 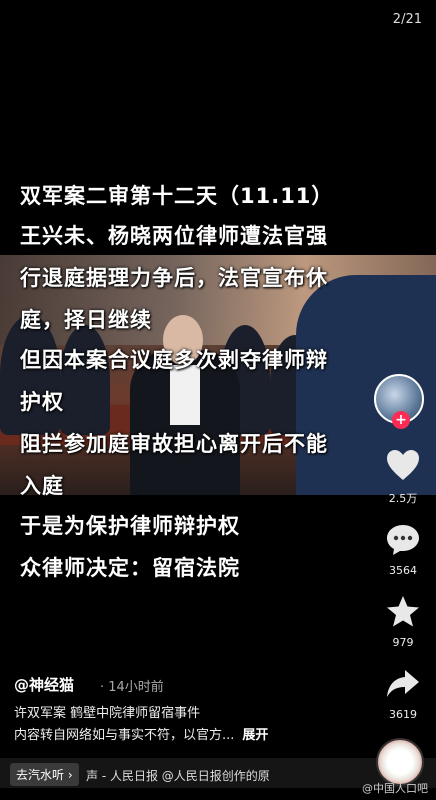 I want to click on post-description-line: 内容转自网络如与事实不符，以官方... 展开, so click(x=141, y=733).